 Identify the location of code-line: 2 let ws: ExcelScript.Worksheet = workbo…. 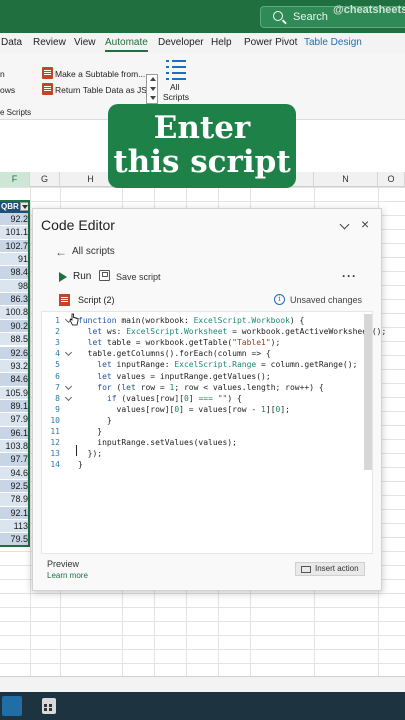
(214, 331).